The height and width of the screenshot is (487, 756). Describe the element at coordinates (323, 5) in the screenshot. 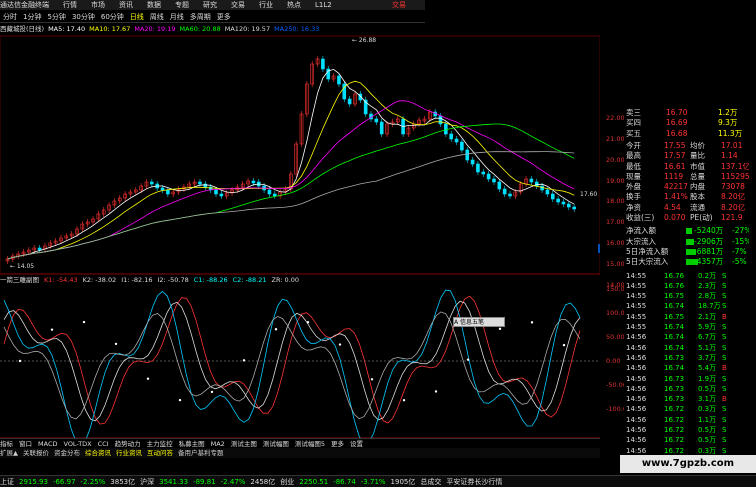

I see `menu-item-9: L1L2` at that location.